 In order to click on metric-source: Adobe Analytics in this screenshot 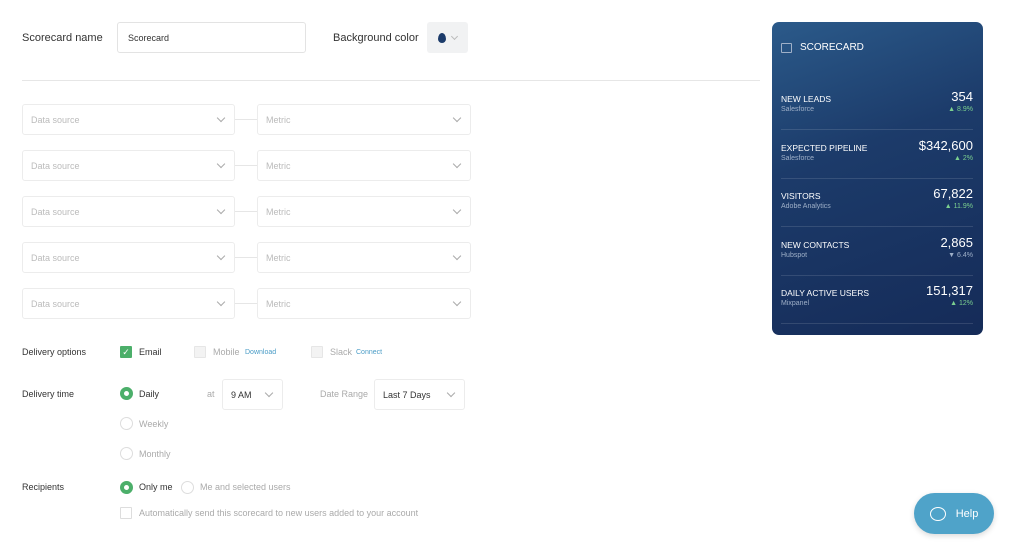, I will do `click(806, 206)`.